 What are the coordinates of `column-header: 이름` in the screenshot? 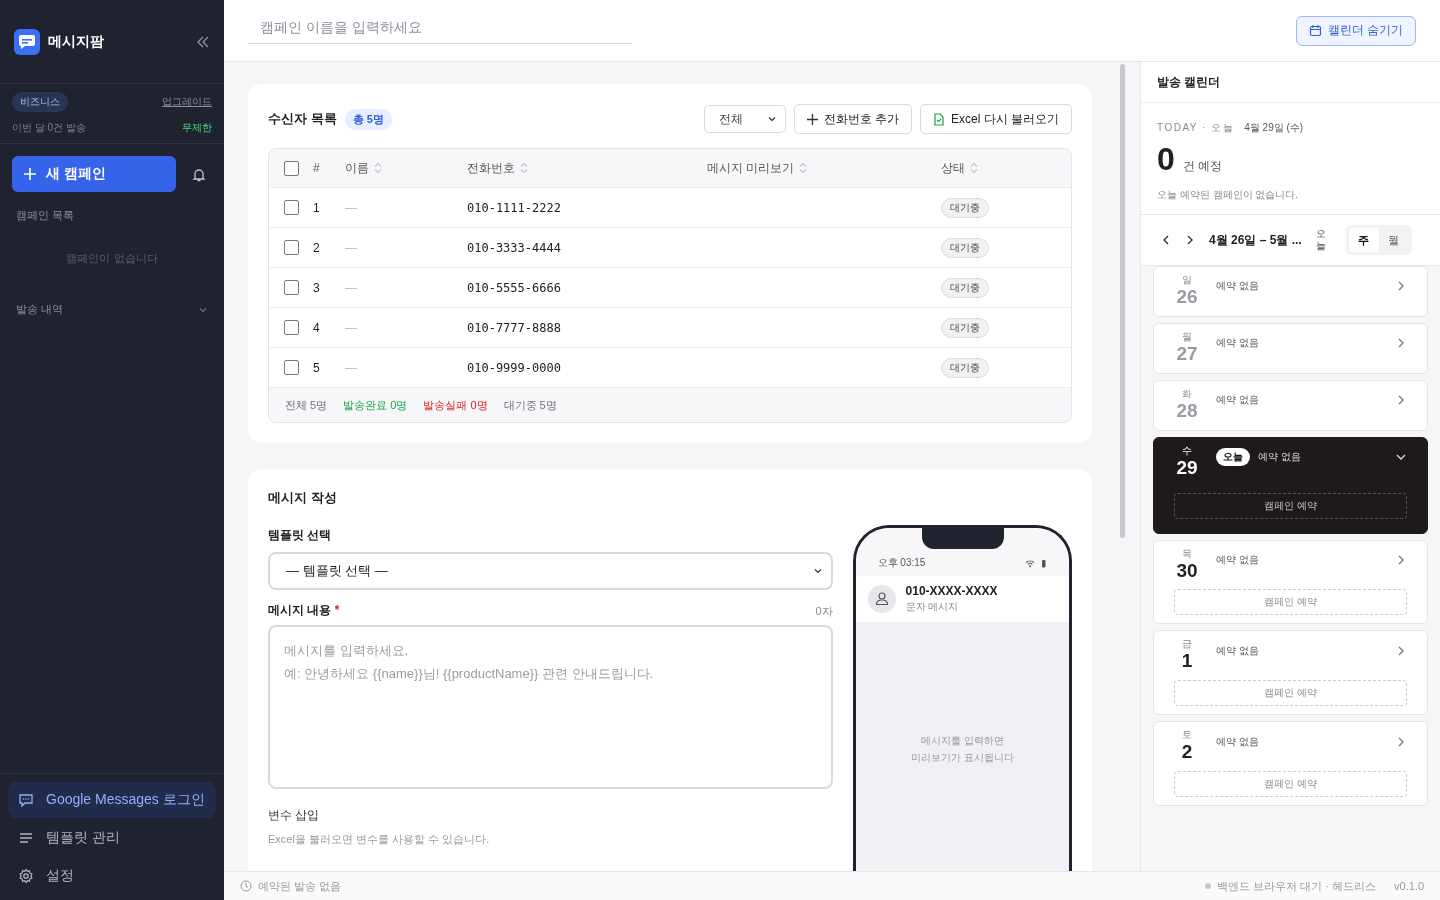 It's located at (357, 168).